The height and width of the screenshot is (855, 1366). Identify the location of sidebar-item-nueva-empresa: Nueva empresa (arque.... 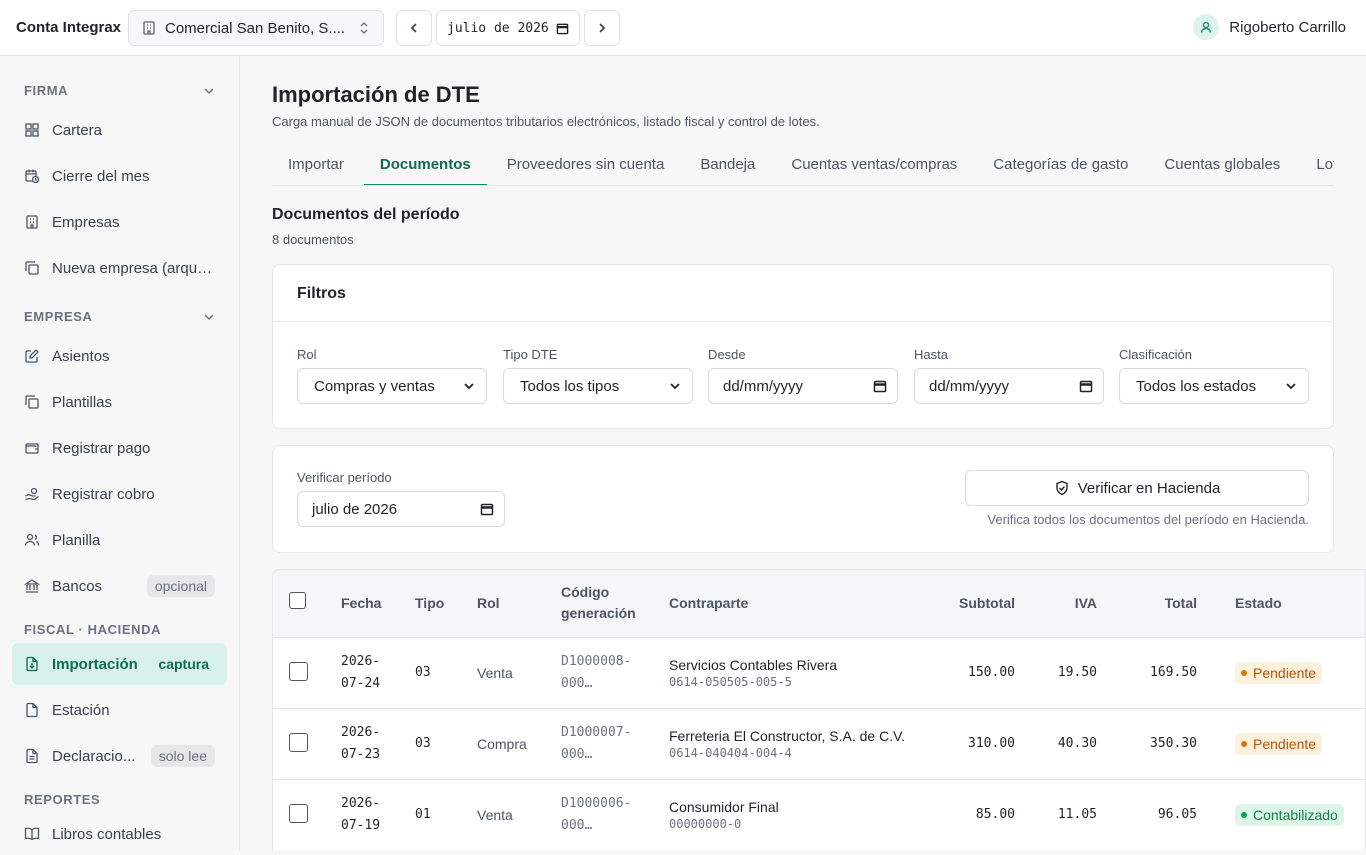
(119, 268).